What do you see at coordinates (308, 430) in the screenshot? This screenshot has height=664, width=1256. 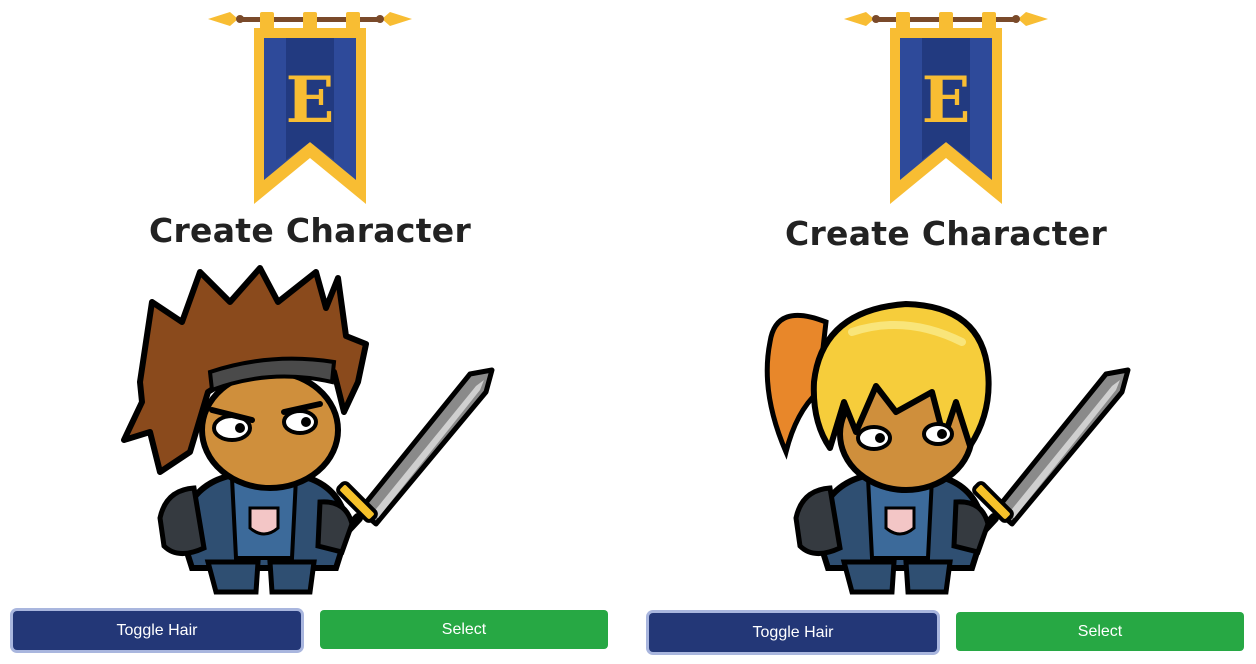 I see `character-brown-hair` at bounding box center [308, 430].